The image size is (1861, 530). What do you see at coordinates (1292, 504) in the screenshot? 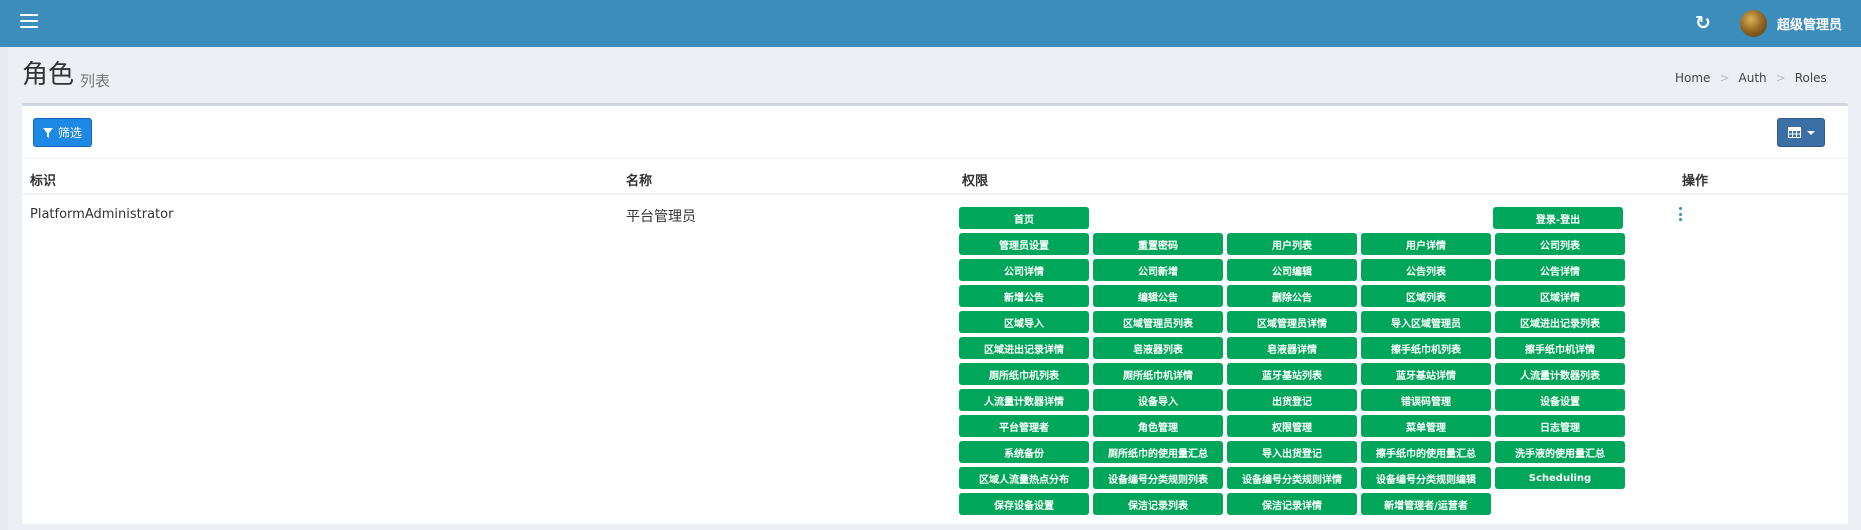
I see `permission-badge: 保洁记录详情` at bounding box center [1292, 504].